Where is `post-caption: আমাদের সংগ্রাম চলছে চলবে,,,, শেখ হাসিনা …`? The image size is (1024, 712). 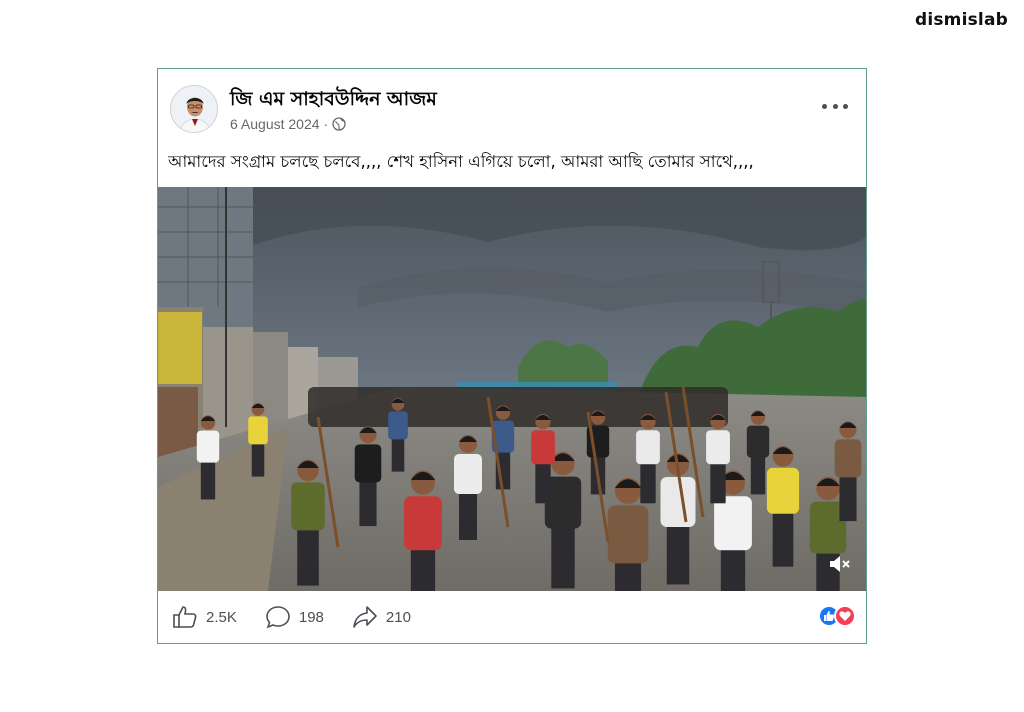
post-caption: আমাদের সংগ্রাম চলছে চলবে,,,, শেখ হাসিনা … is located at coordinates (461, 161).